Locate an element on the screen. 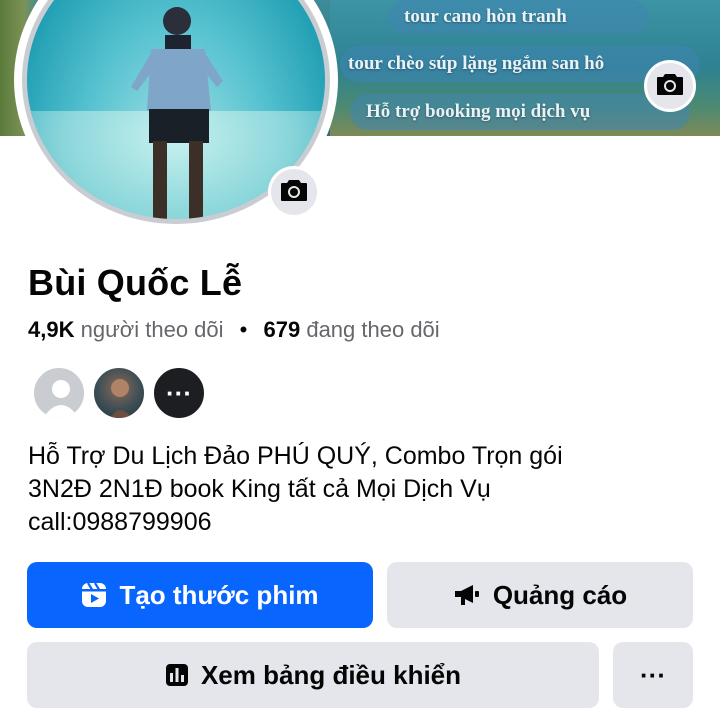 The height and width of the screenshot is (720, 720). follow-stats: 4,9K người theo dõi • 679 đang theo dõi is located at coordinates (234, 330).